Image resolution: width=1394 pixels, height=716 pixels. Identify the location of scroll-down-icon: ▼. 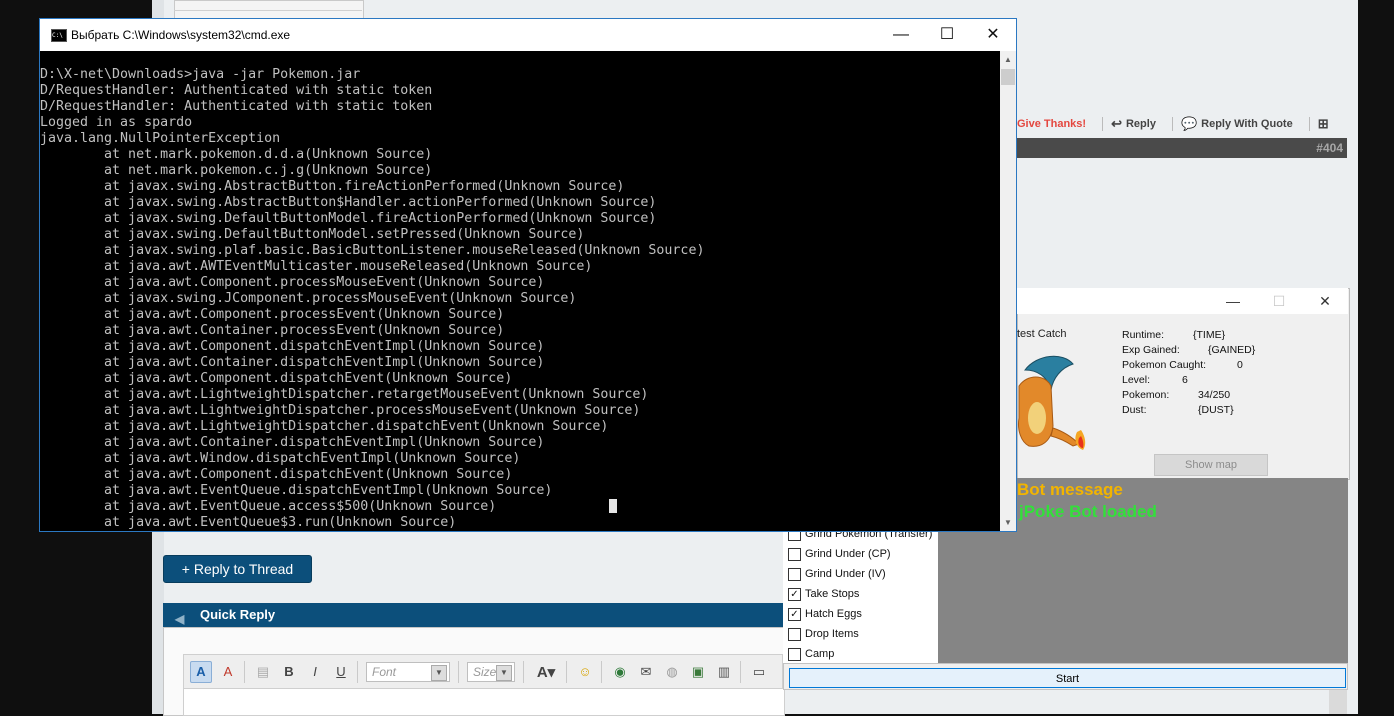
(1008, 522).